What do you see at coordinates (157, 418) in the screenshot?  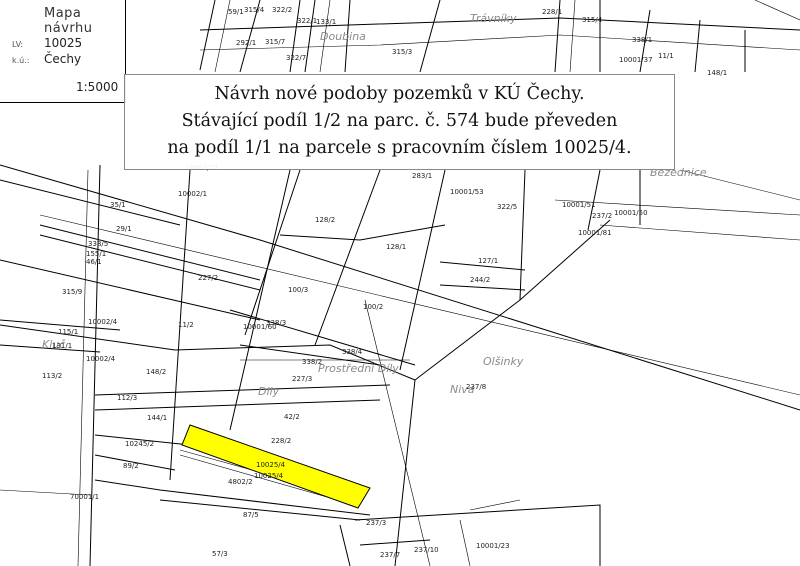 I see `parcel-label: 144/1` at bounding box center [157, 418].